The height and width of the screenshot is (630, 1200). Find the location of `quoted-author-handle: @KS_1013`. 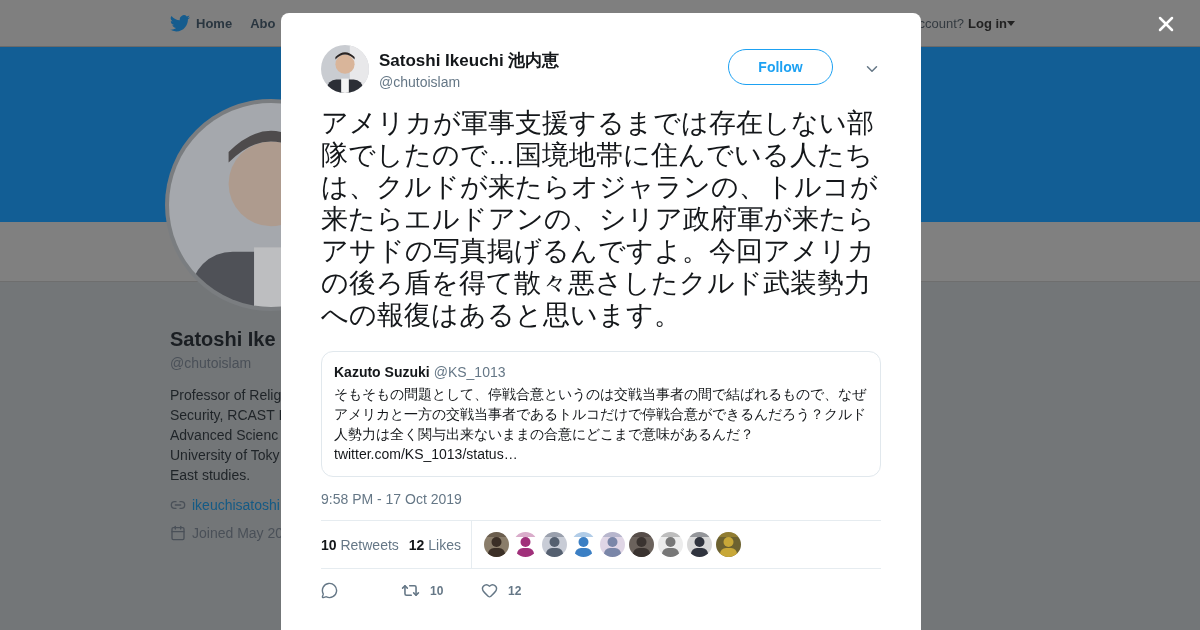

quoted-author-handle: @KS_1013 is located at coordinates (469, 372).